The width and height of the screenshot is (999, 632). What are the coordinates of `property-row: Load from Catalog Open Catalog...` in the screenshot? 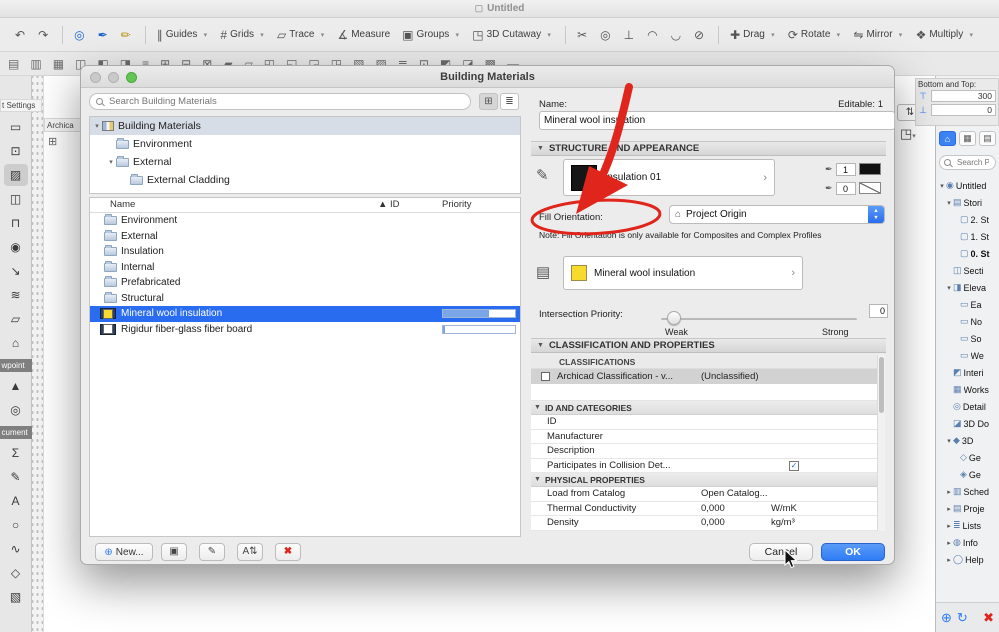 It's located at (704, 494).